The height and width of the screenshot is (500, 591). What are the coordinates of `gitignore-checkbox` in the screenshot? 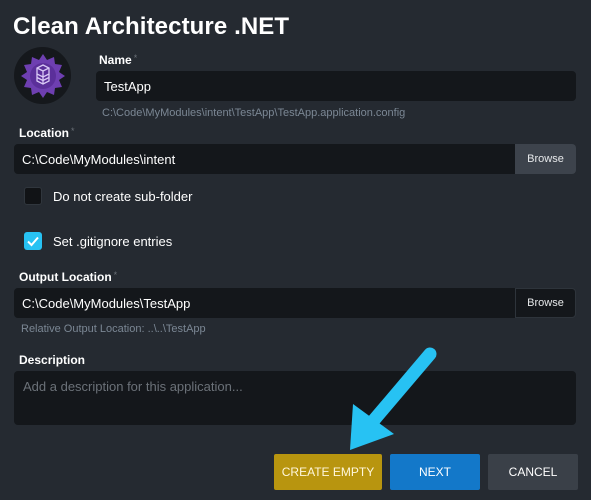 It's located at (33, 241).